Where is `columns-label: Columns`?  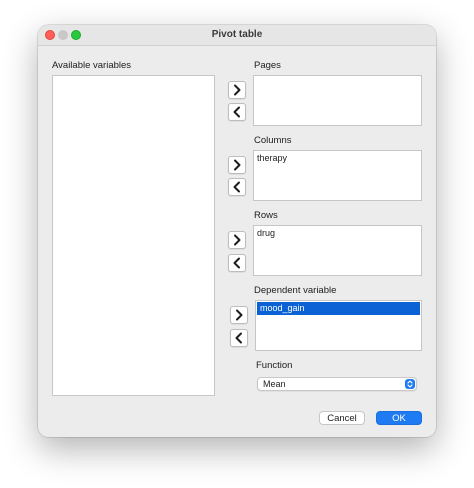
columns-label: Columns is located at coordinates (273, 140).